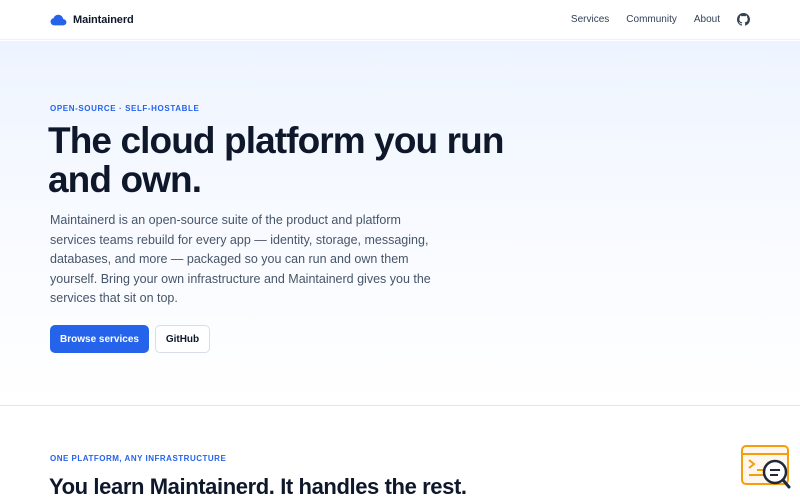 The width and height of the screenshot is (800, 500). I want to click on hero-title: The cloud platform you run and own., so click(276, 160).